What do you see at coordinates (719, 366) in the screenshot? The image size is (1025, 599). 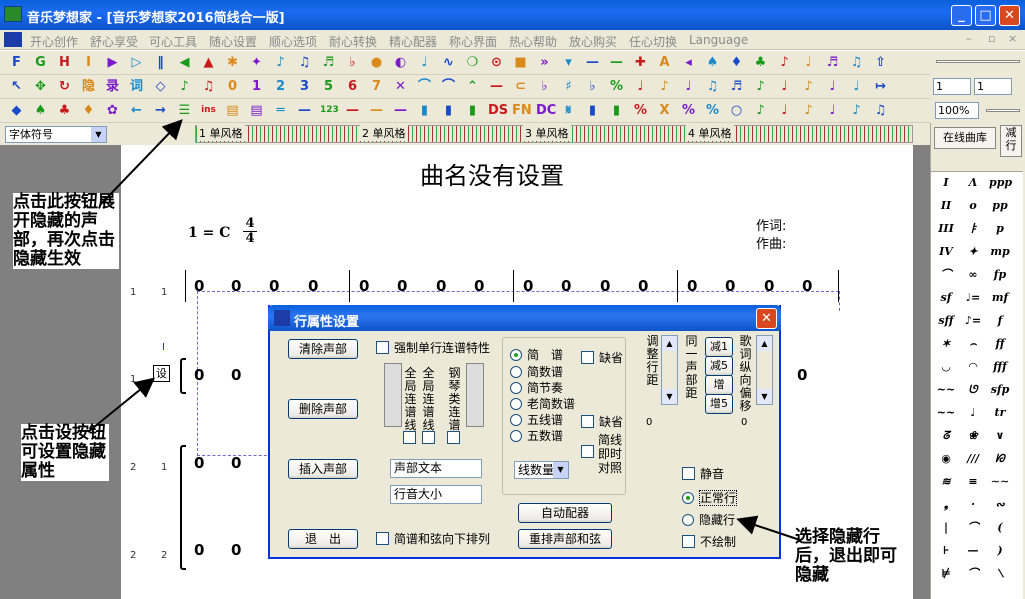 I see `minus5-button: 减5` at bounding box center [719, 366].